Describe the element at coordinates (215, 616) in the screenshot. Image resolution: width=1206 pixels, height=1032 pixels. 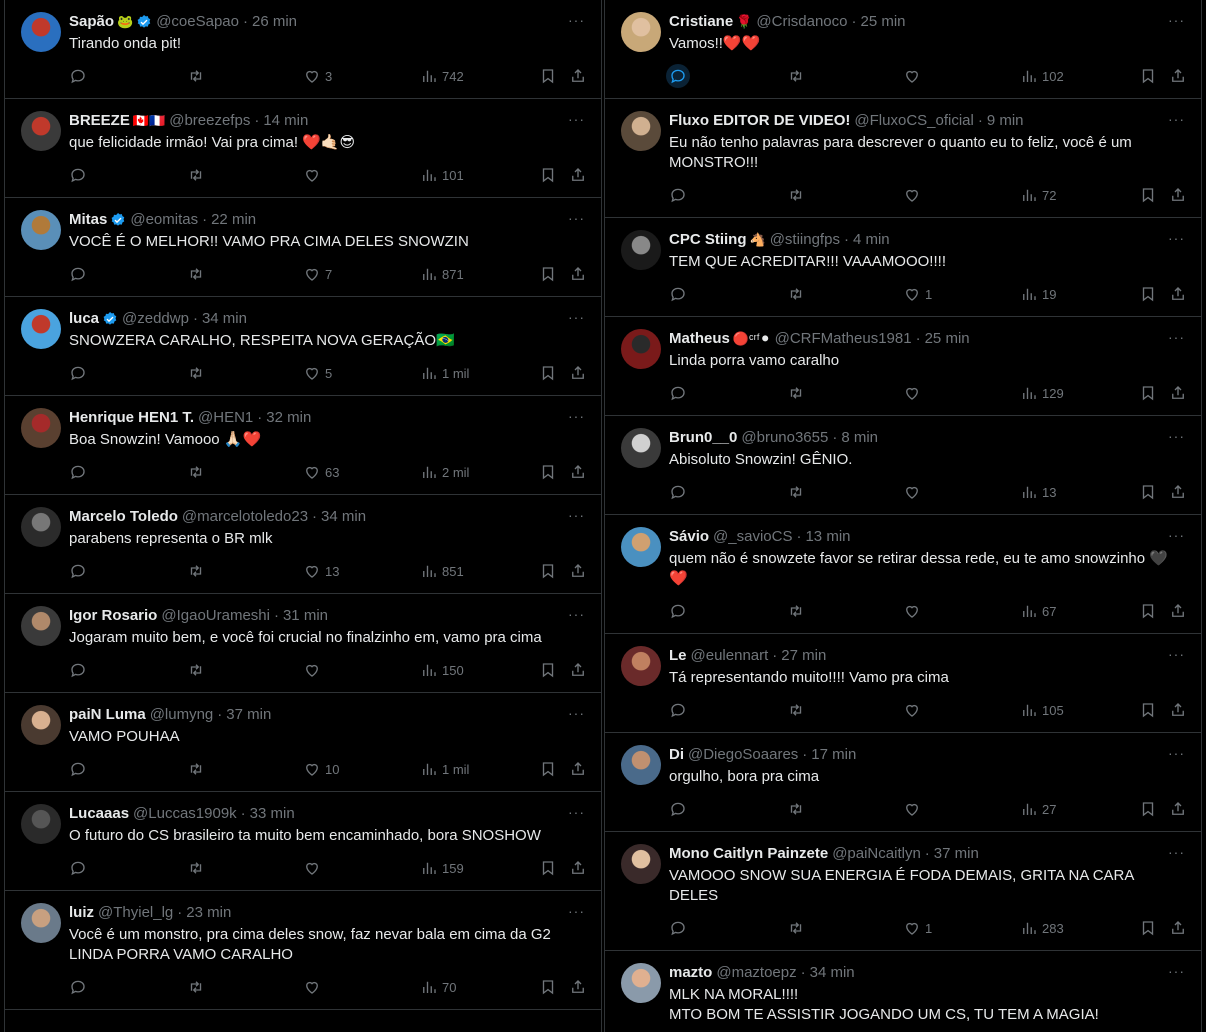
I see `author-handle: @IgaoUrameshi` at that location.